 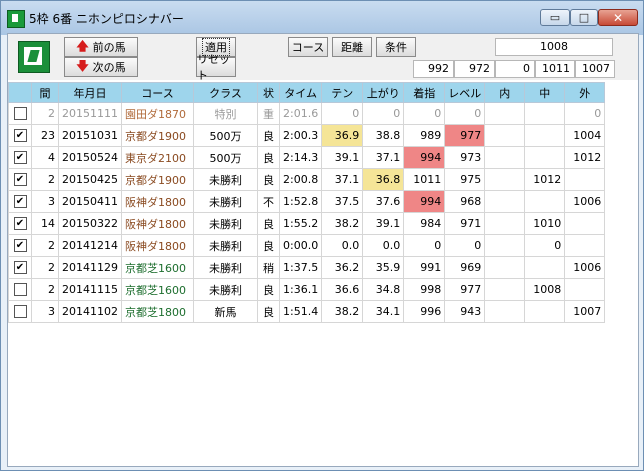 What do you see at coordinates (383, 92) in the screenshot?
I see `col-header-agari: 上がり` at bounding box center [383, 92].